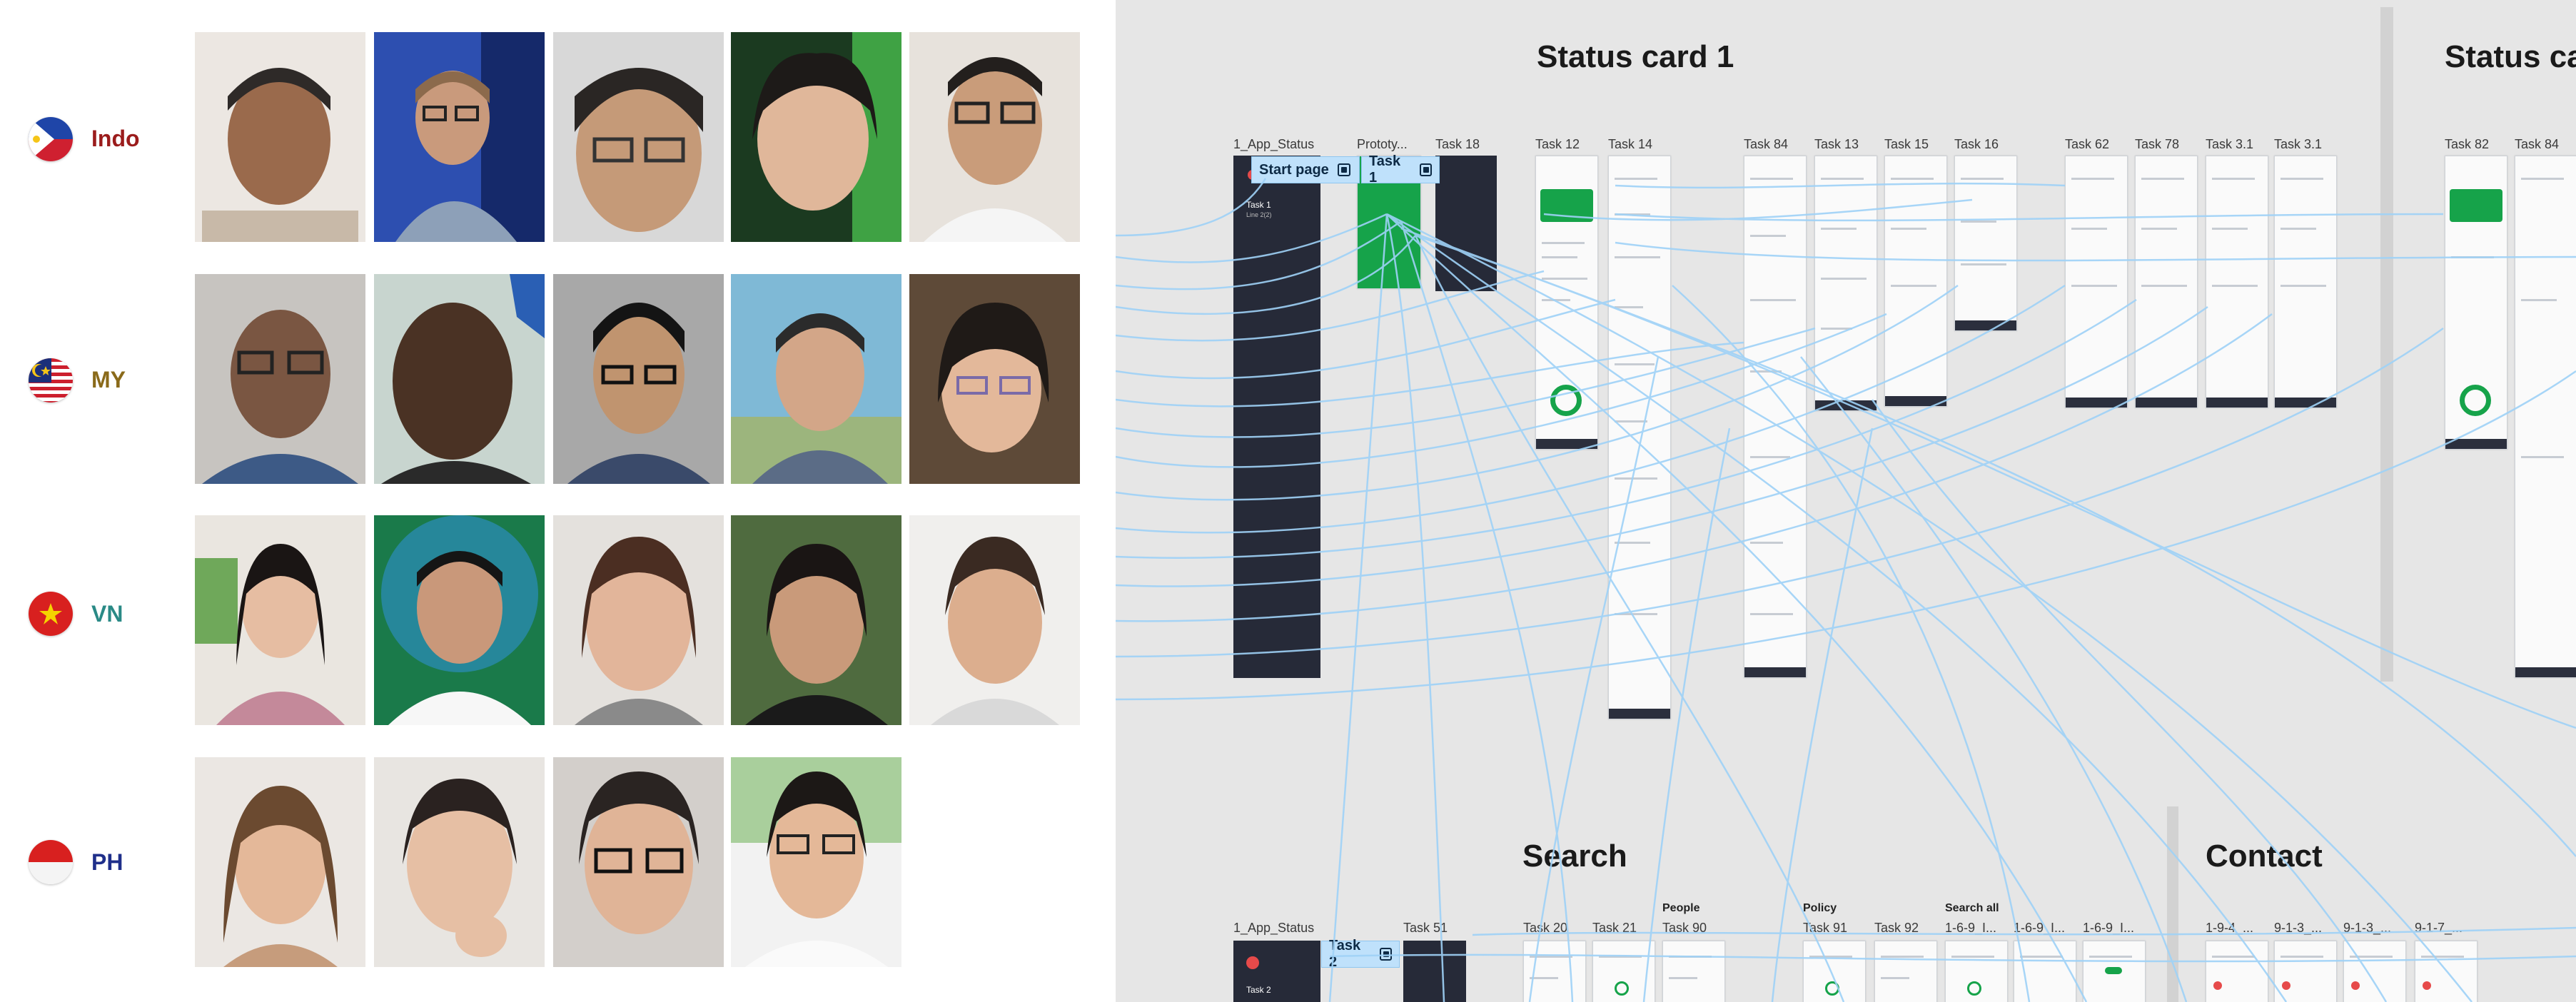  Describe the element at coordinates (2087, 144) in the screenshot. I see `frame-label: Task 62` at that location.